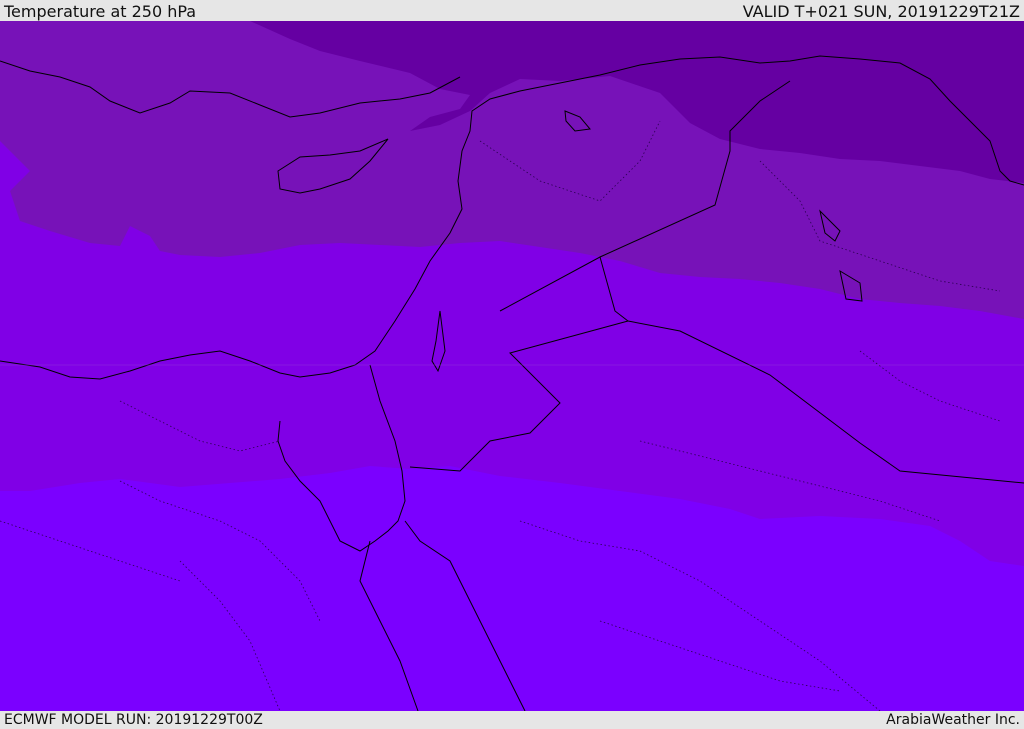 The height and width of the screenshot is (729, 1024). I want to click on map-title: Temperature at 250 hPa, so click(100, 11).